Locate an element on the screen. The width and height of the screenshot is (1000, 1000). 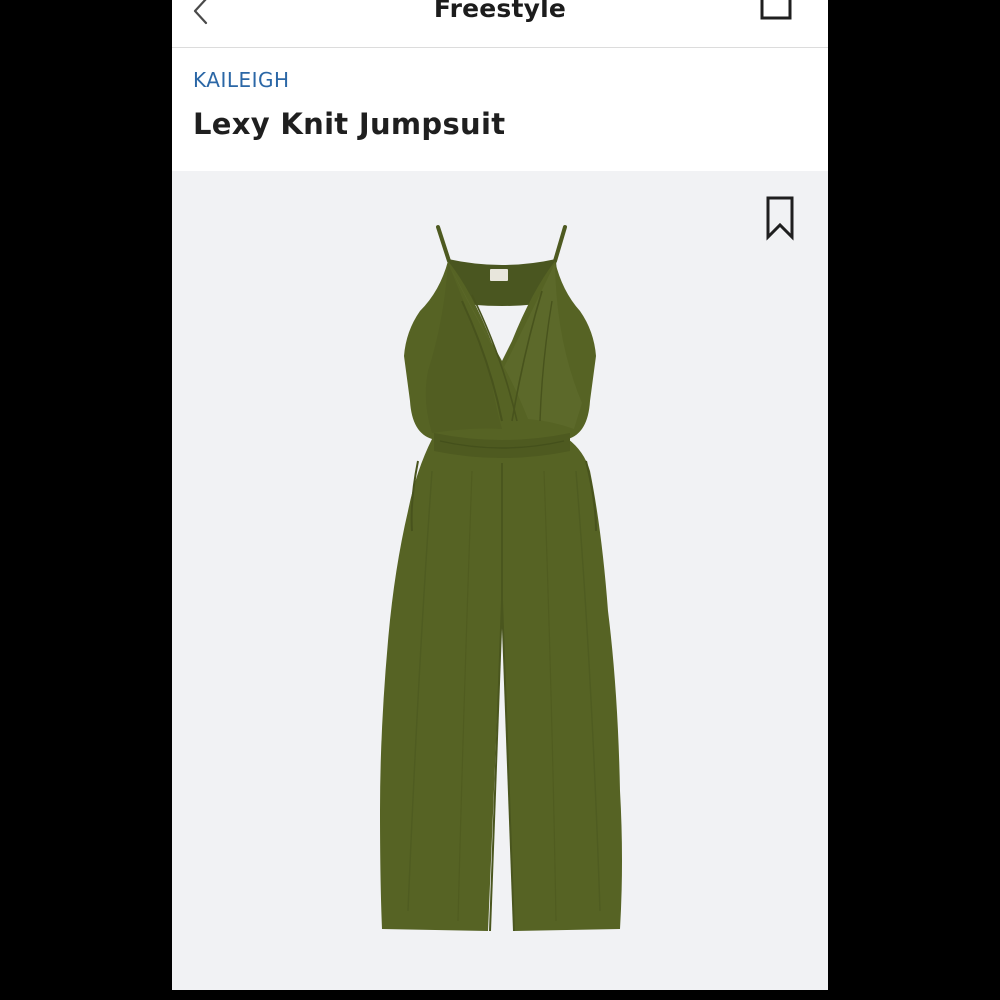
page-title: Freestyle is located at coordinates (500, 11).